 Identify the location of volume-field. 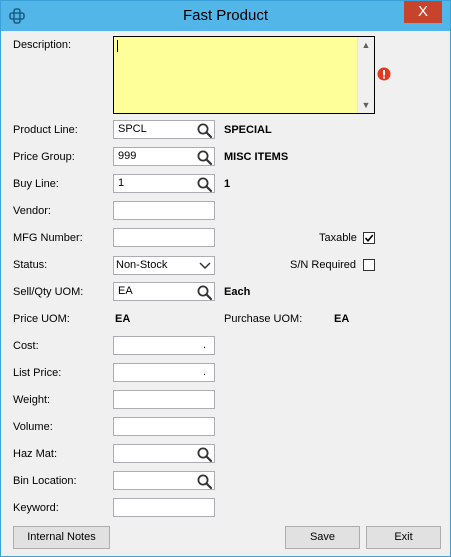
(164, 426).